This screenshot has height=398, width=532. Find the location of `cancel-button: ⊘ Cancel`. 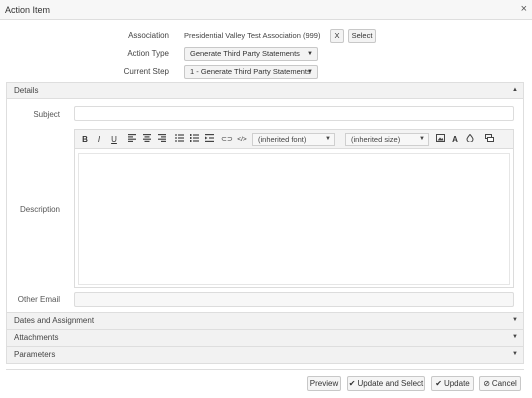

cancel-button: ⊘ Cancel is located at coordinates (500, 383).